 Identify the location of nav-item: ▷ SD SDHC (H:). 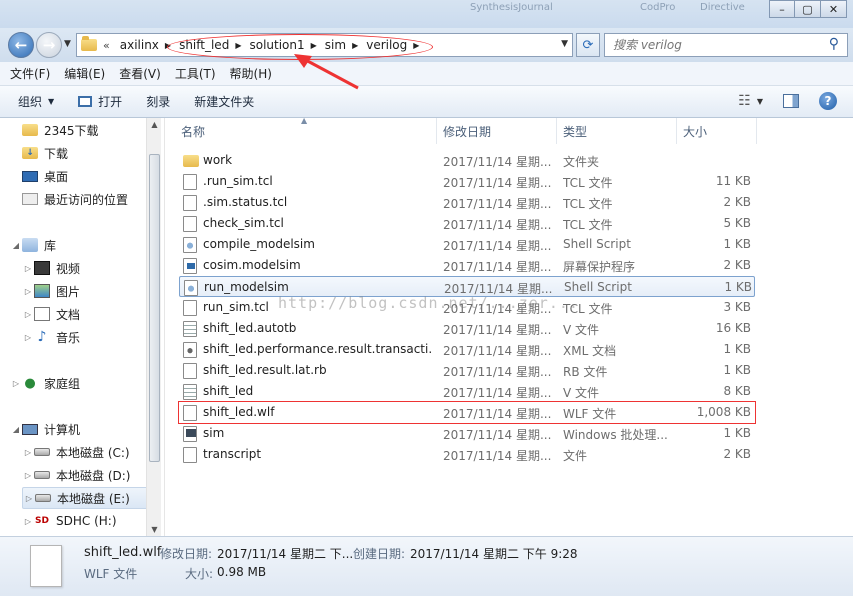
(91, 521).